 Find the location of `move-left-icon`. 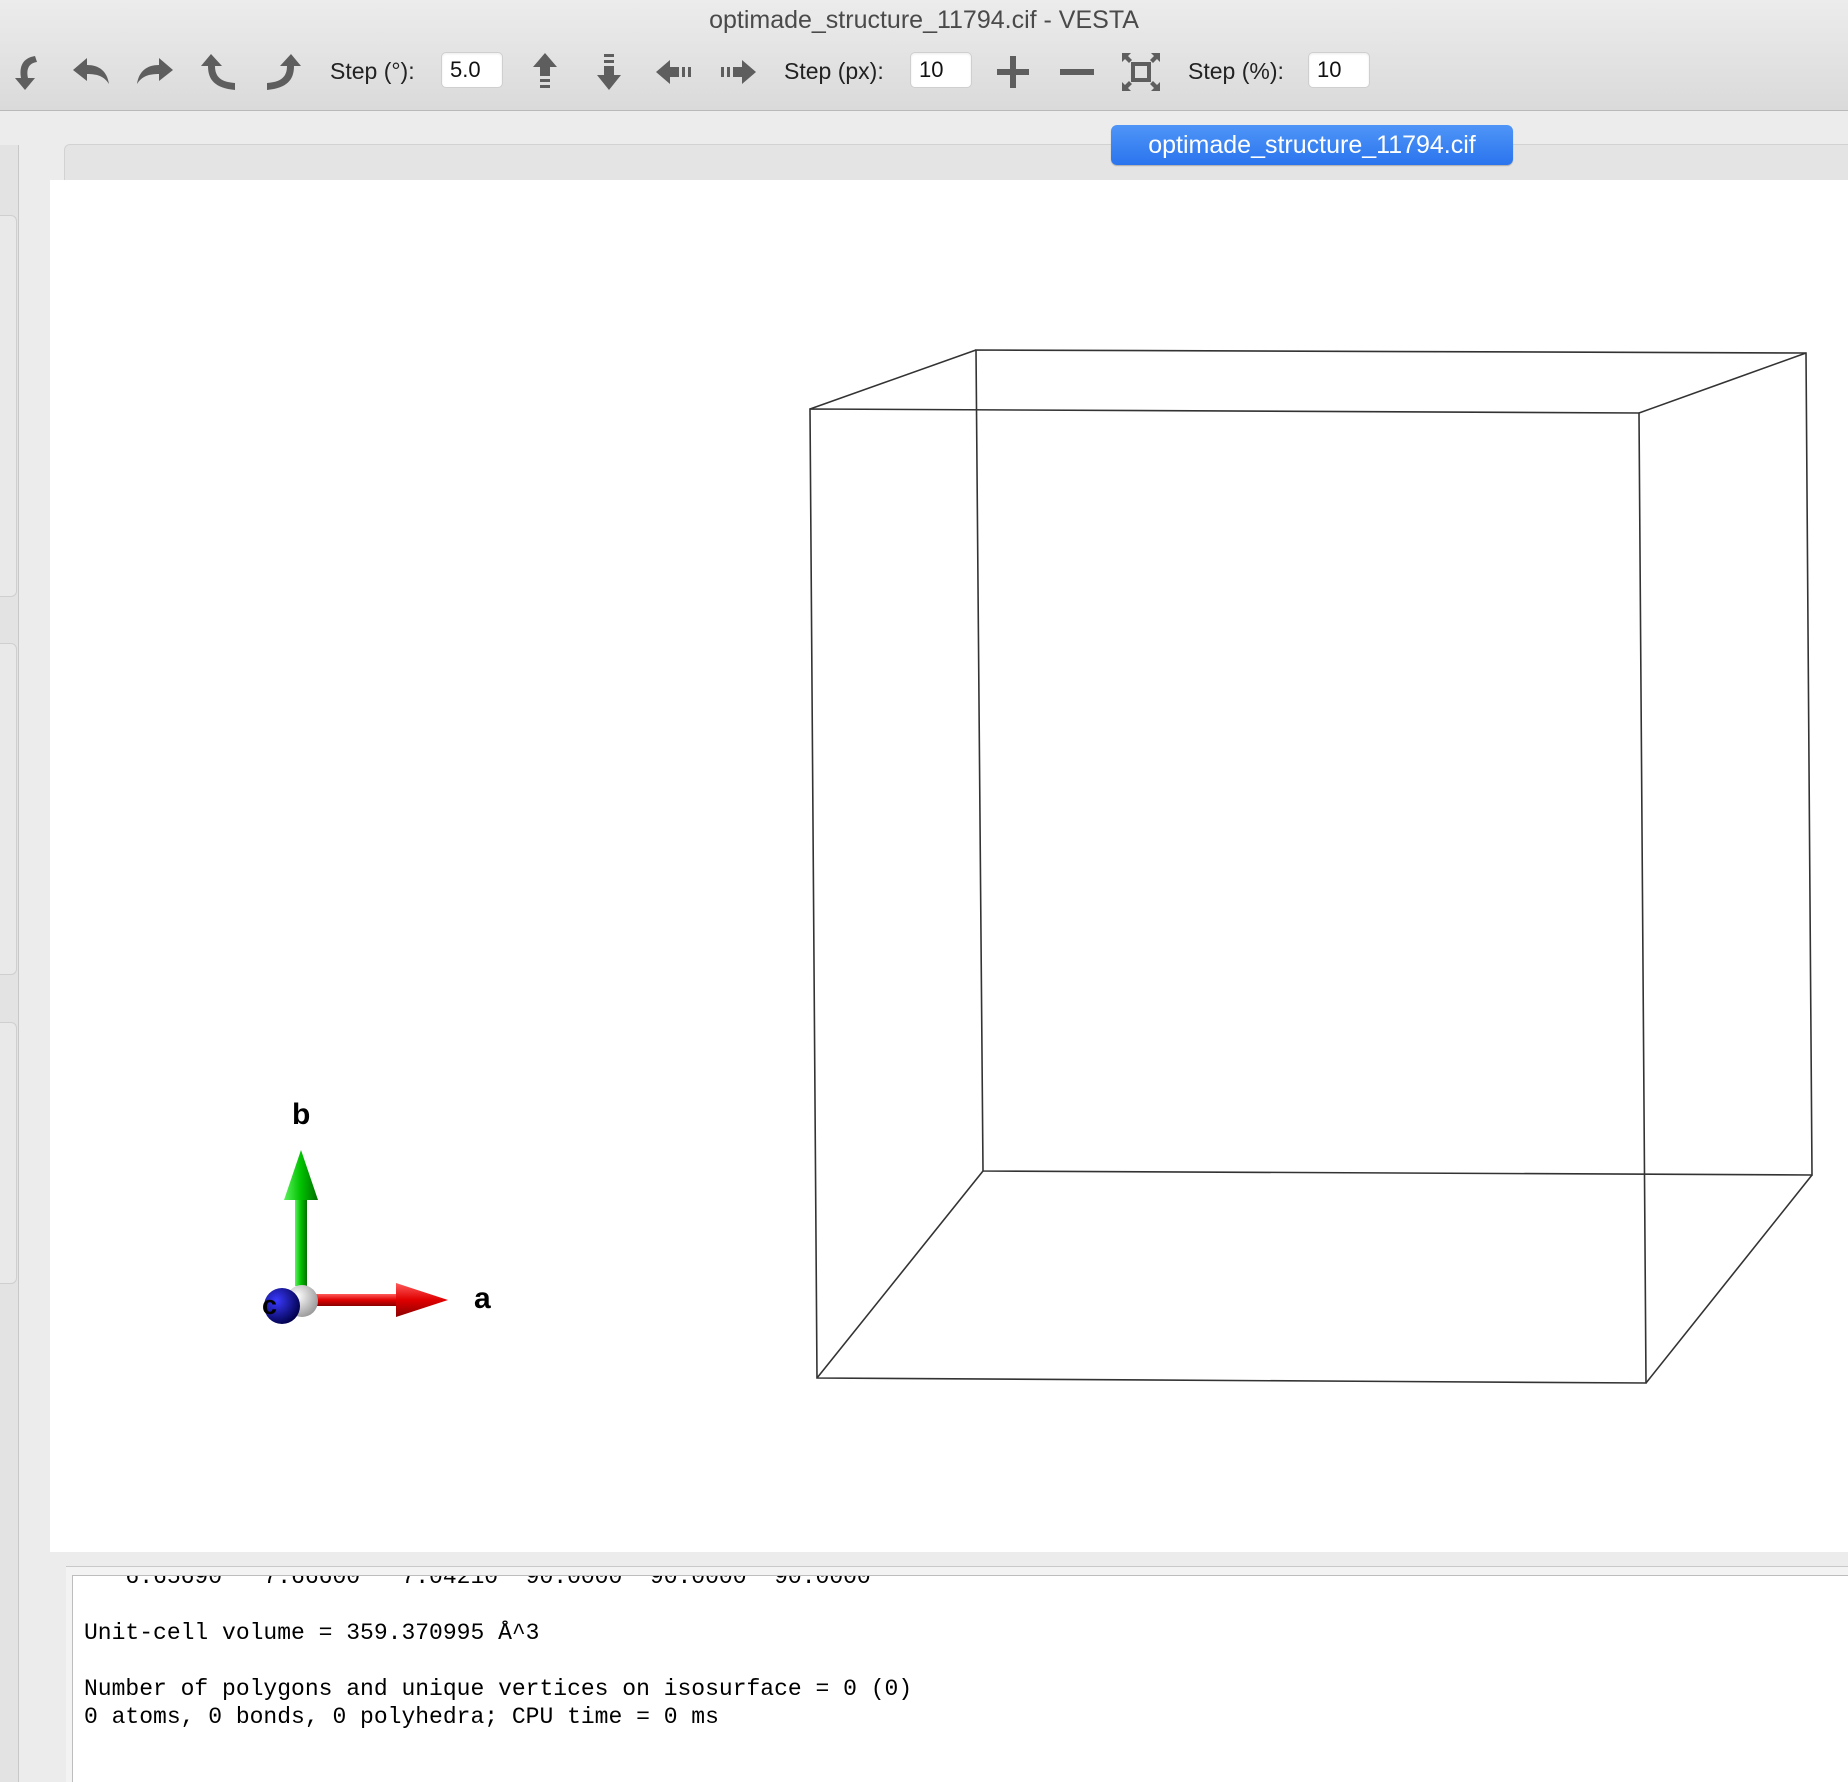

move-left-icon is located at coordinates (673, 72).